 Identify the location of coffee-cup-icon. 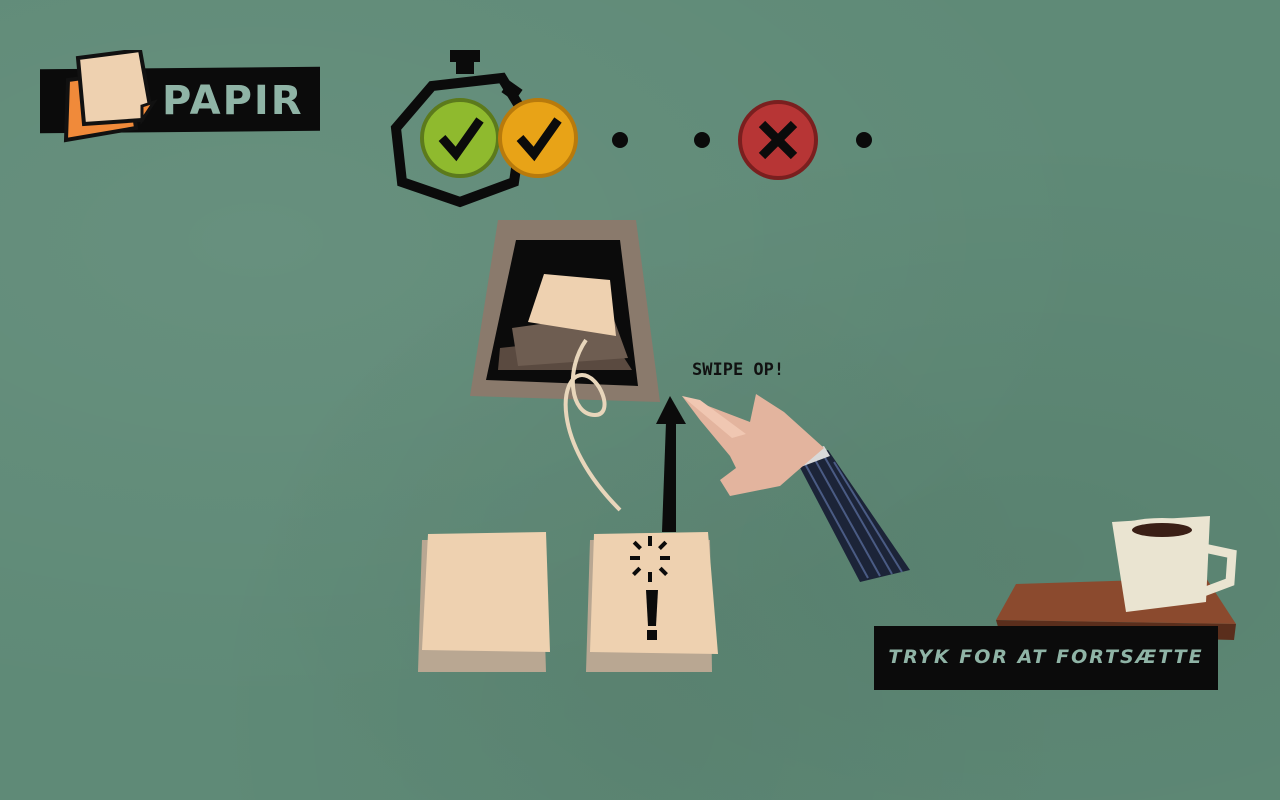
(1116, 578).